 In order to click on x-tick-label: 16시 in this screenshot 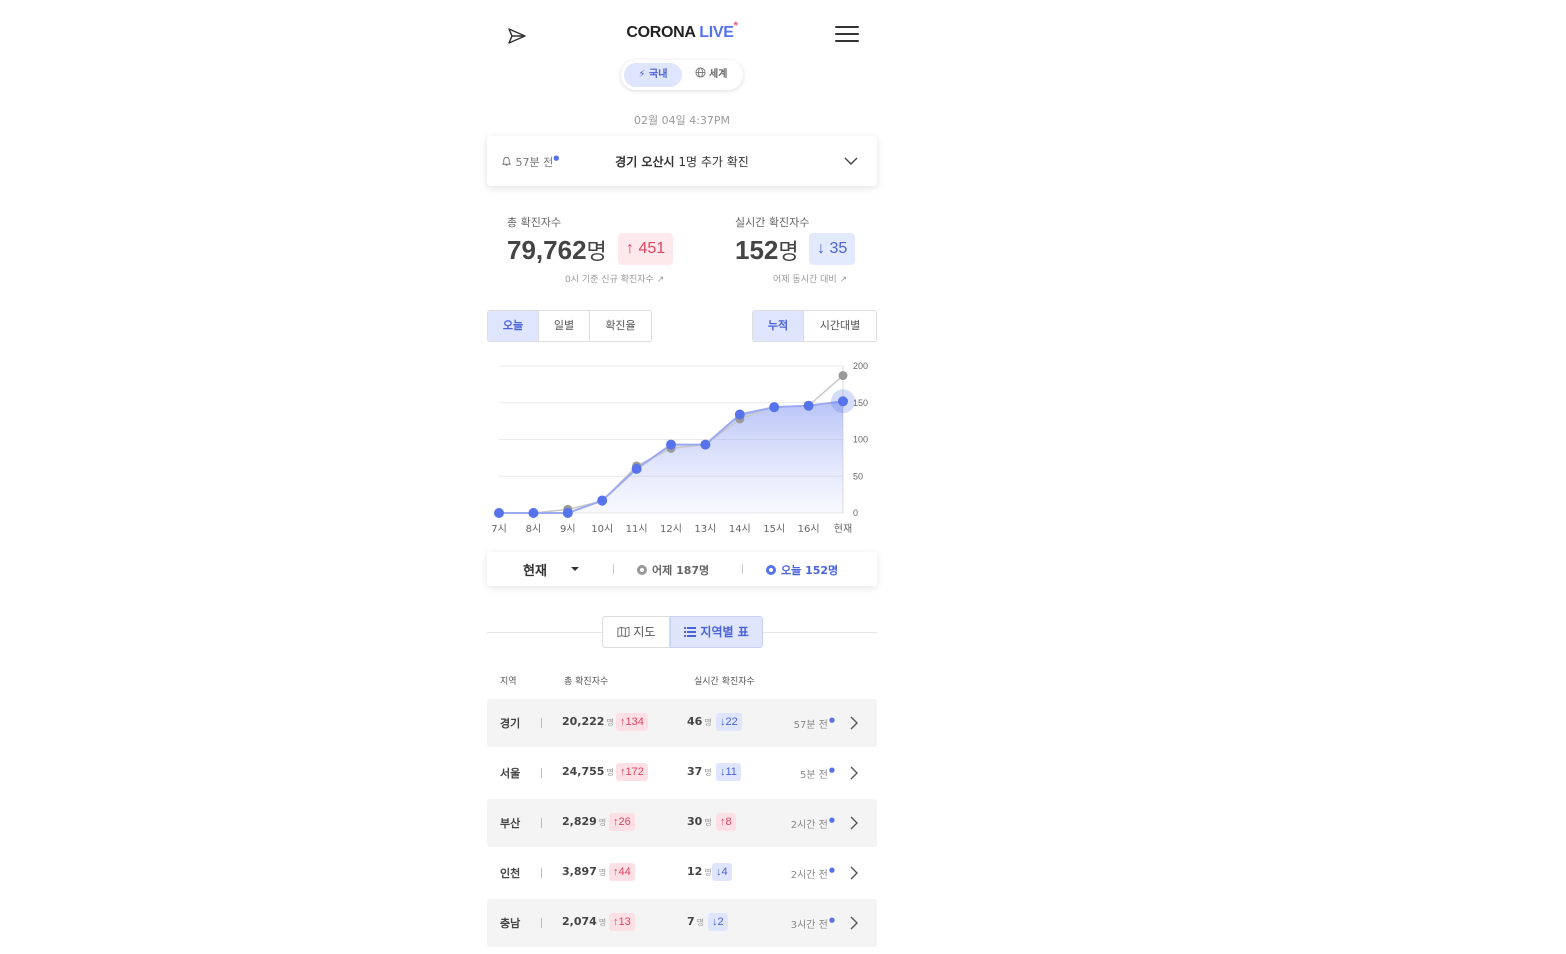, I will do `click(809, 529)`.